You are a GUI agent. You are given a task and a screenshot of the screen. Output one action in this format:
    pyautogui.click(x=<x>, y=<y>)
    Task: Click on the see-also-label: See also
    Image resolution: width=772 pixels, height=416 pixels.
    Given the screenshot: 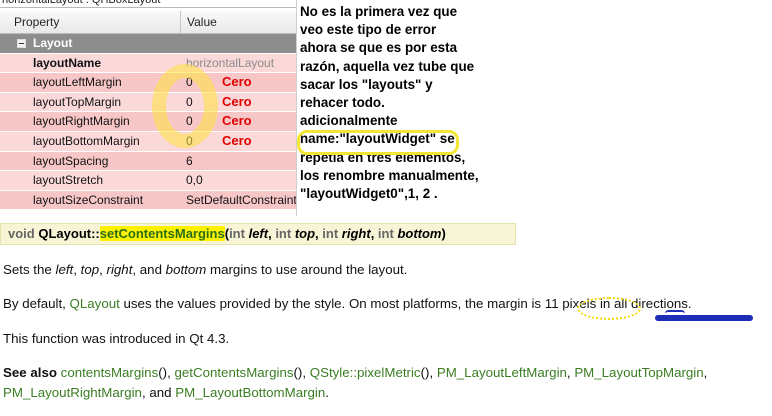 What is the action you would take?
    pyautogui.click(x=30, y=372)
    